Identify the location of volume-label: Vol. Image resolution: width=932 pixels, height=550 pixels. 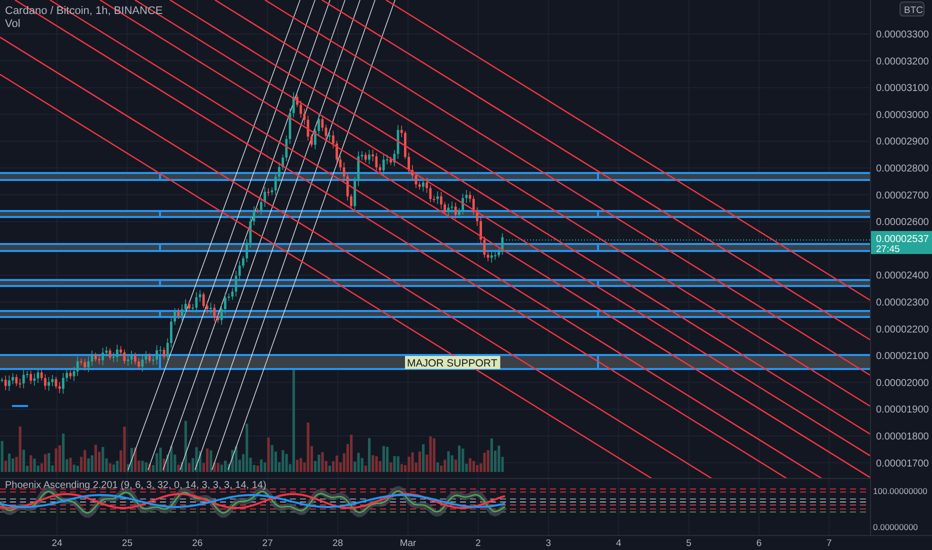
(12, 24).